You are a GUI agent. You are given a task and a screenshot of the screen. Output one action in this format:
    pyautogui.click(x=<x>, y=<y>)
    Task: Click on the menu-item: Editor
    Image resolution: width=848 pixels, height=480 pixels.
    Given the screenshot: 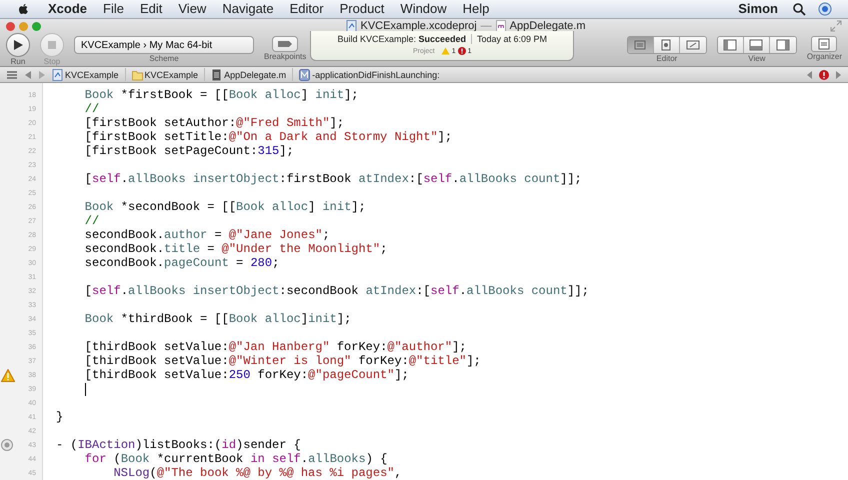 What is the action you would take?
    pyautogui.click(x=307, y=9)
    